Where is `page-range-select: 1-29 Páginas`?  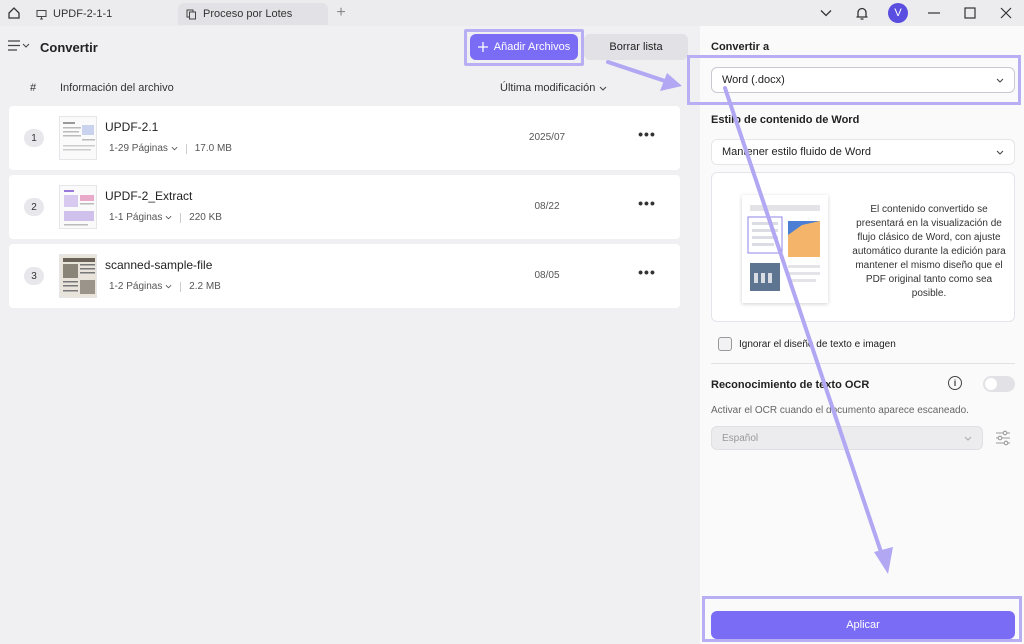
page-range-select: 1-29 Páginas is located at coordinates (143, 148).